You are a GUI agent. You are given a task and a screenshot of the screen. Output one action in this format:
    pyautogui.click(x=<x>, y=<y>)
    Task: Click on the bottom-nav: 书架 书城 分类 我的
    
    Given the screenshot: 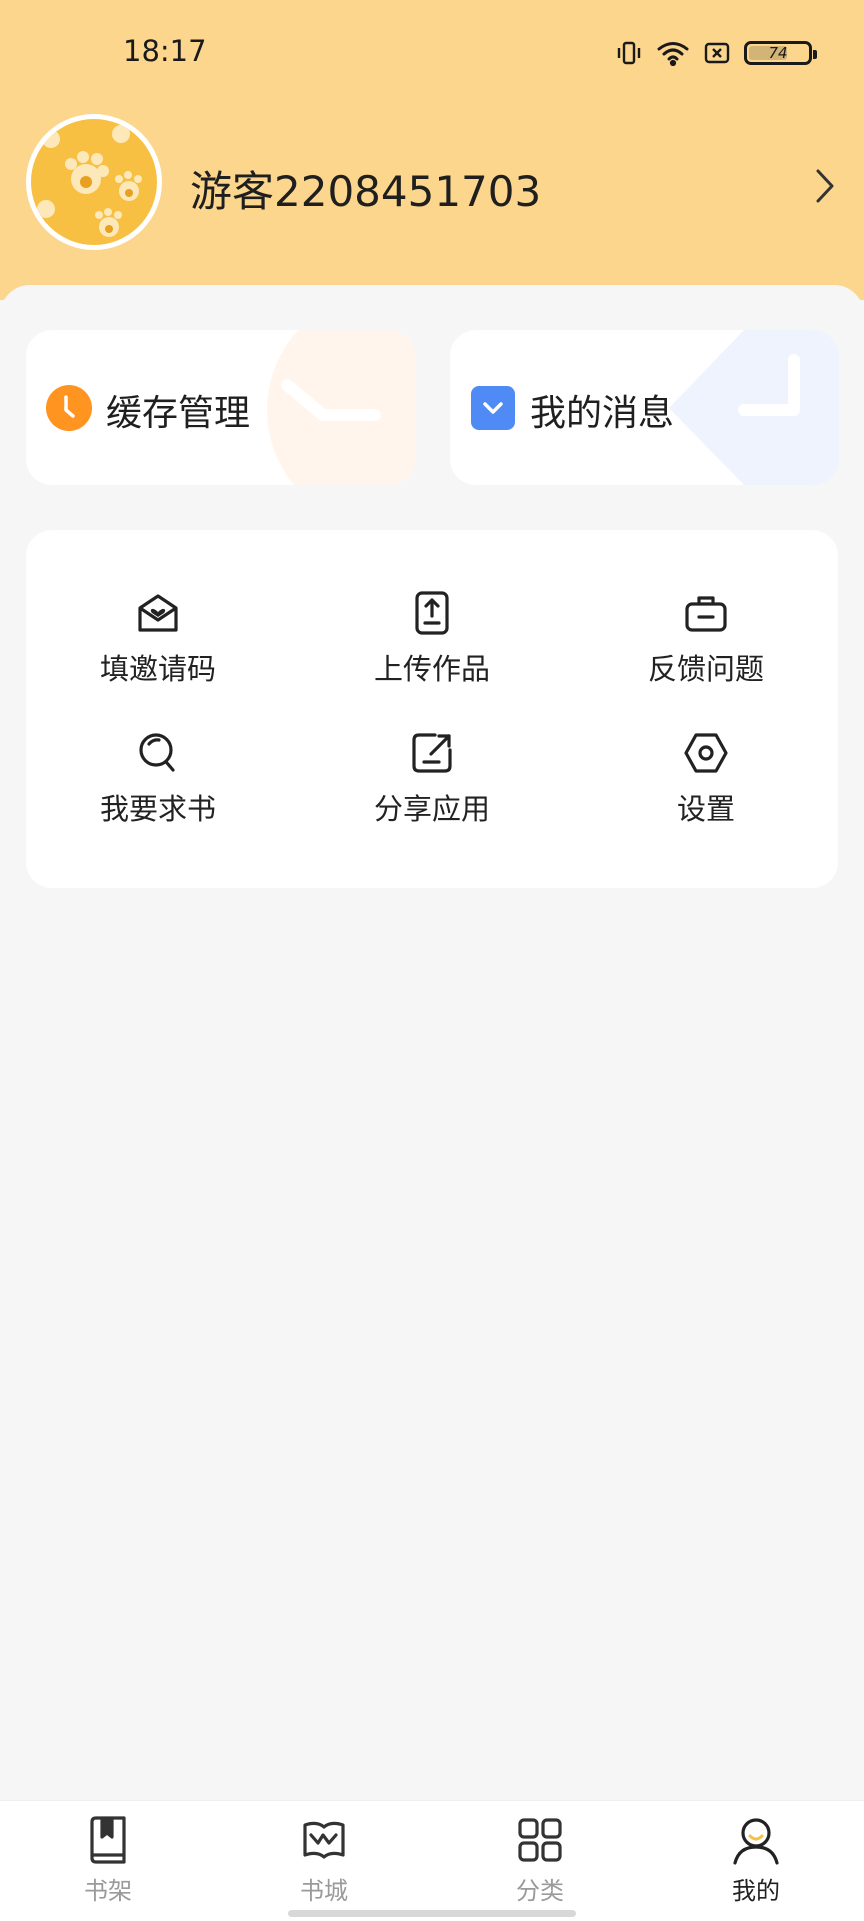 What is the action you would take?
    pyautogui.click(x=432, y=1860)
    